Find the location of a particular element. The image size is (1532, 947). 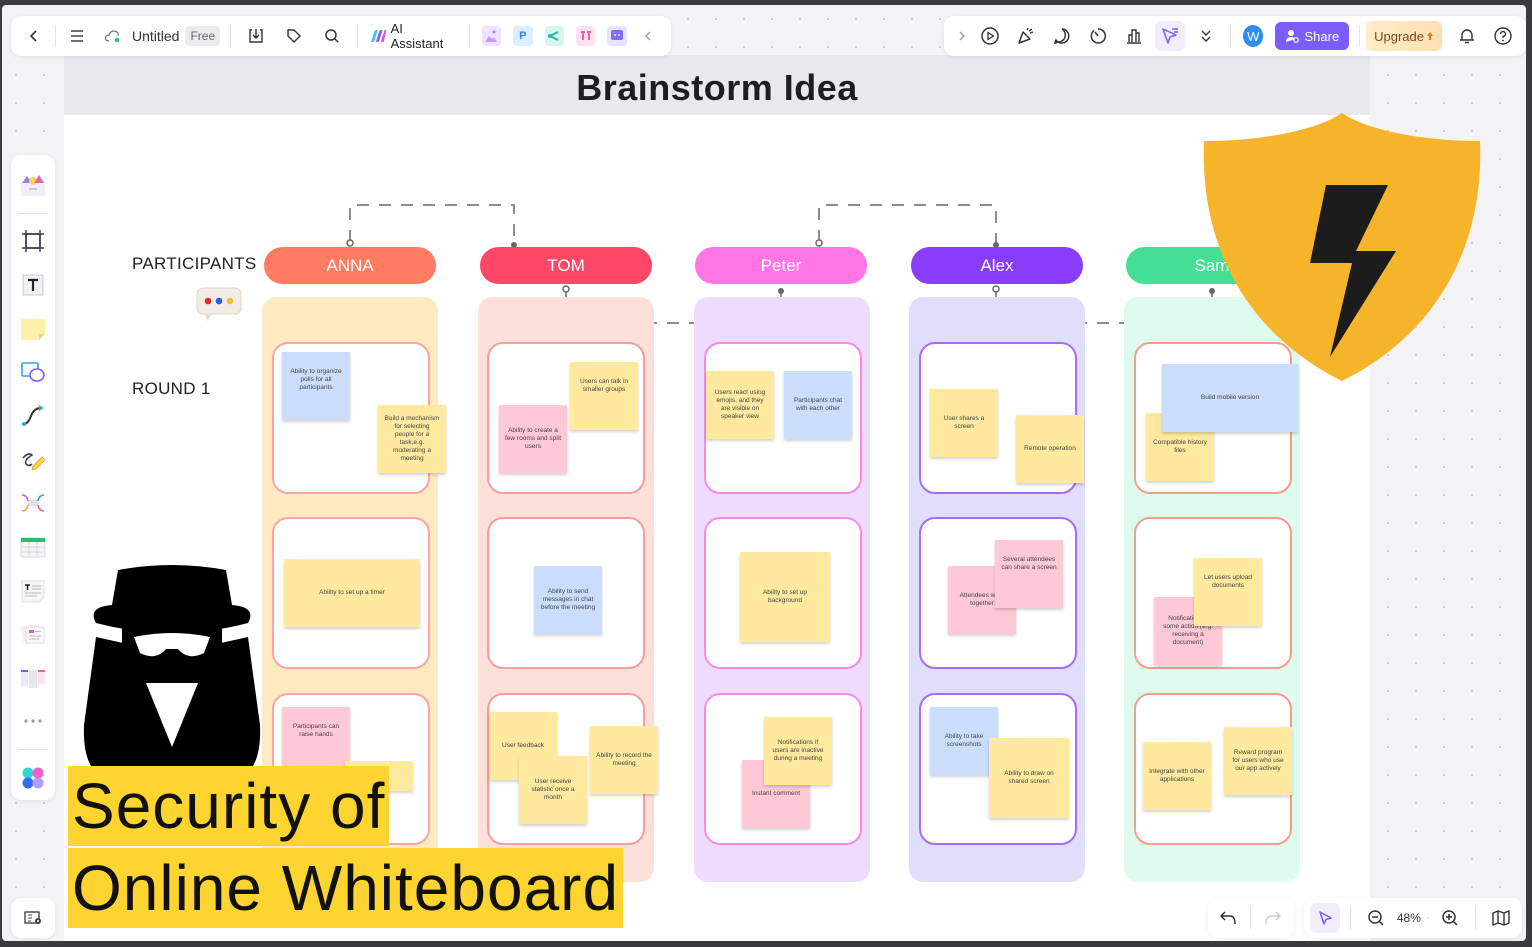

more-tools-button is located at coordinates (1206, 36).